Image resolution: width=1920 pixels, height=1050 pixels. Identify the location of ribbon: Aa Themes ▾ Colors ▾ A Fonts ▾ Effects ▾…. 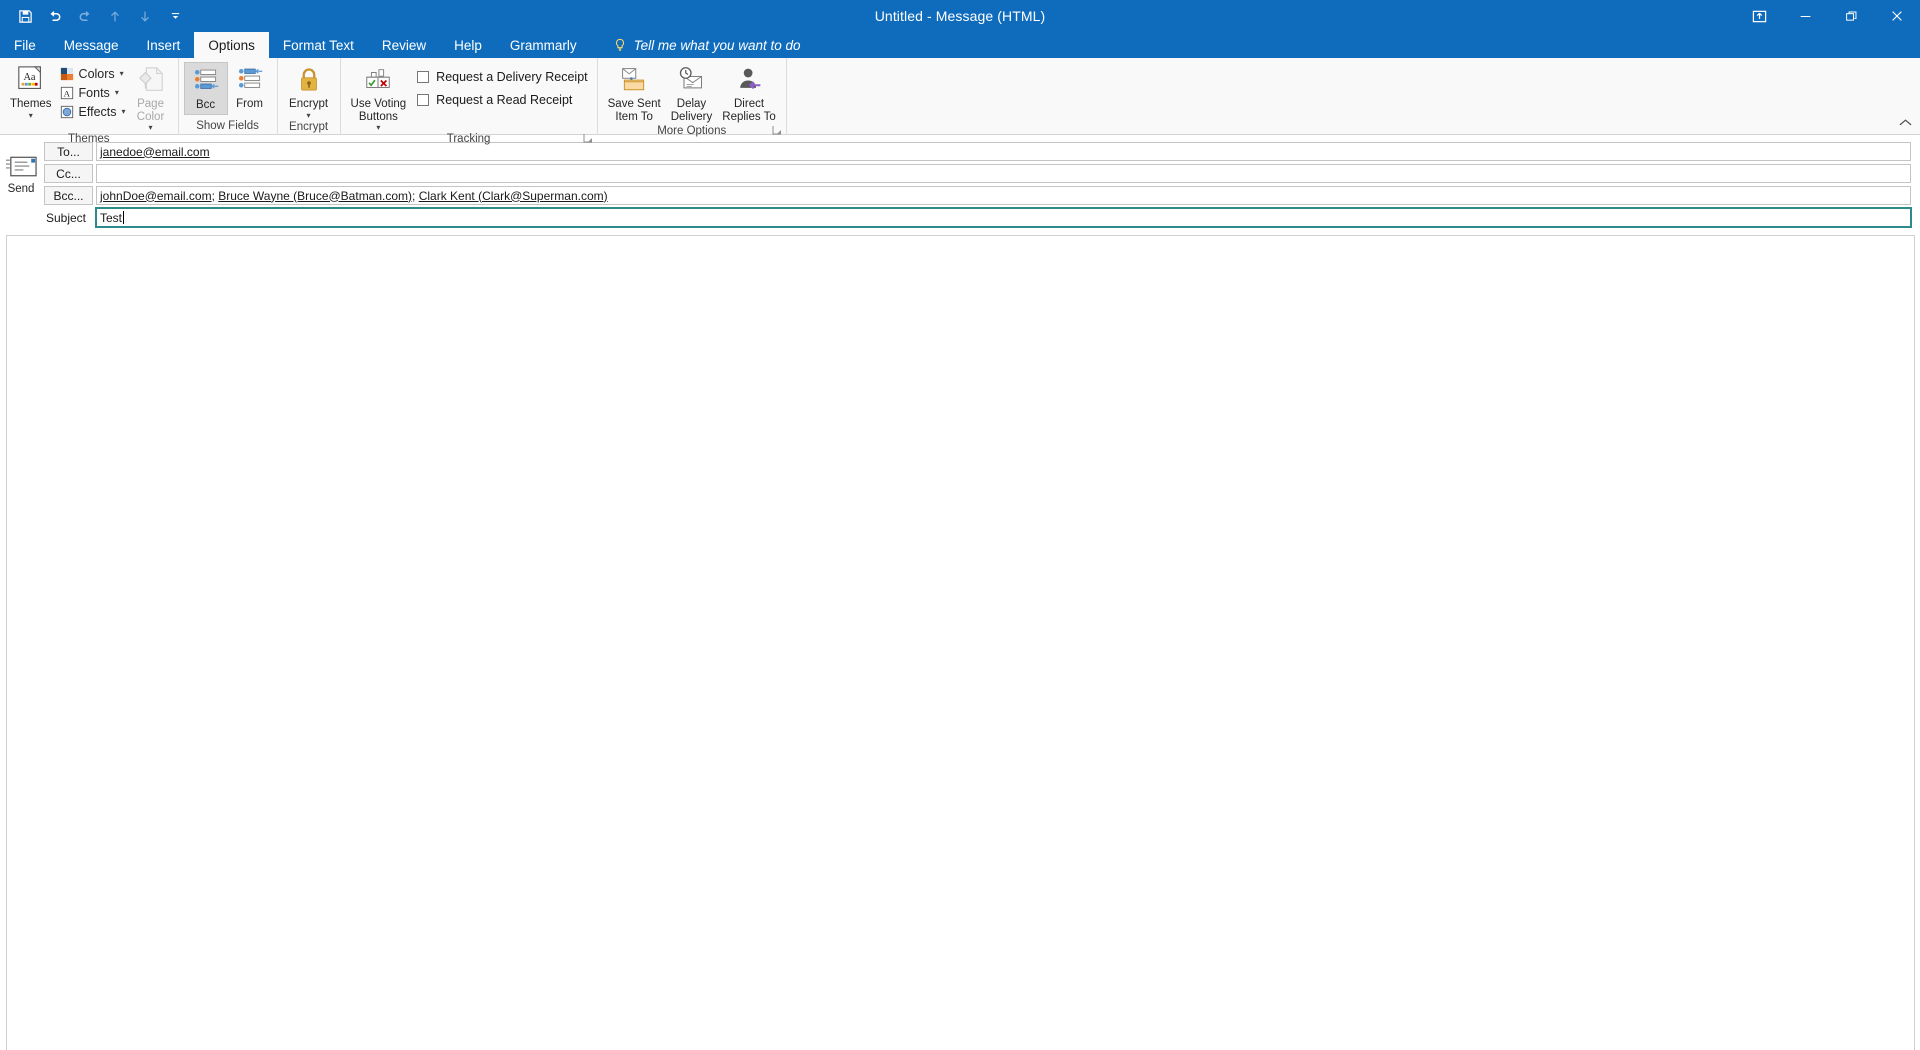
(960, 101).